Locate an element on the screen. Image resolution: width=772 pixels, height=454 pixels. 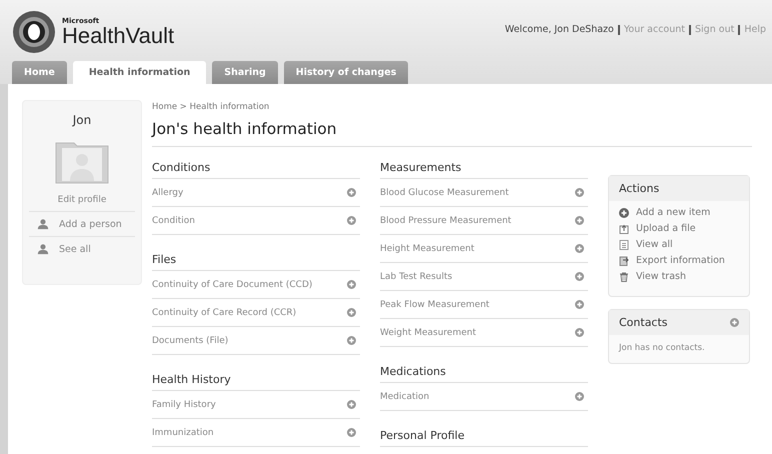
tab: Home is located at coordinates (39, 72).